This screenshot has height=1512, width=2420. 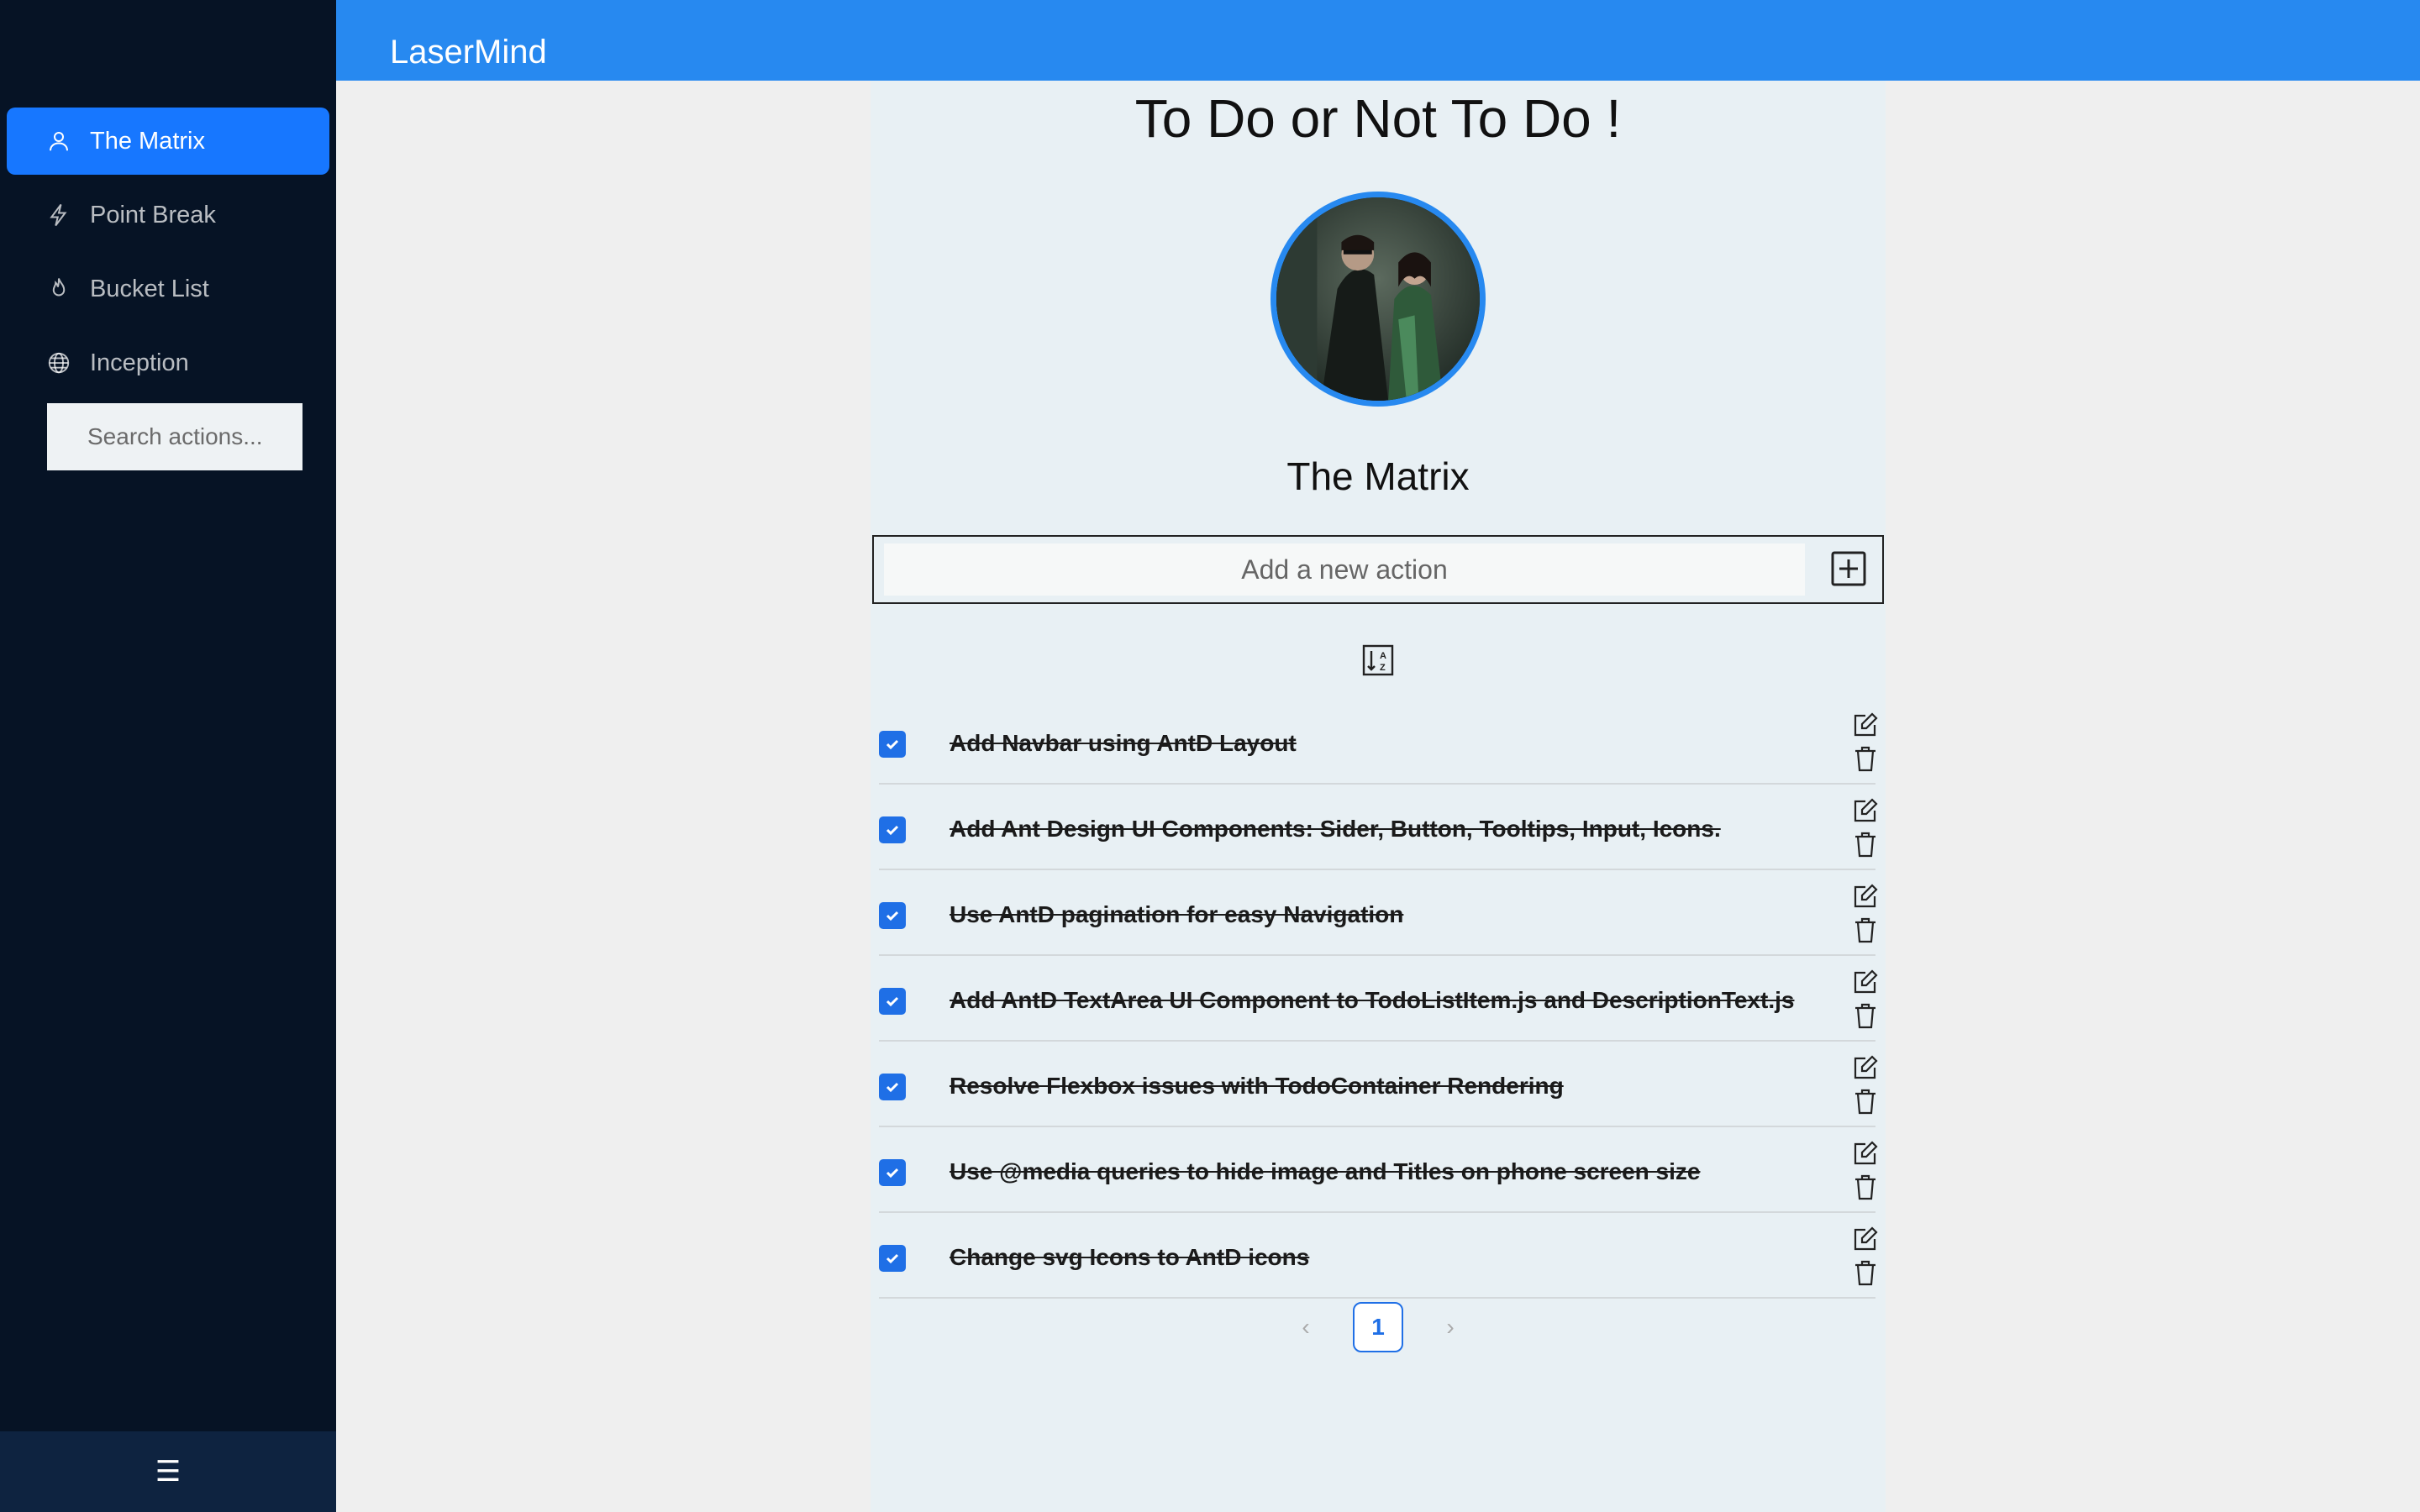 What do you see at coordinates (1130, 1257) in the screenshot?
I see `todo-text: Change svg Icons to AntD icons` at bounding box center [1130, 1257].